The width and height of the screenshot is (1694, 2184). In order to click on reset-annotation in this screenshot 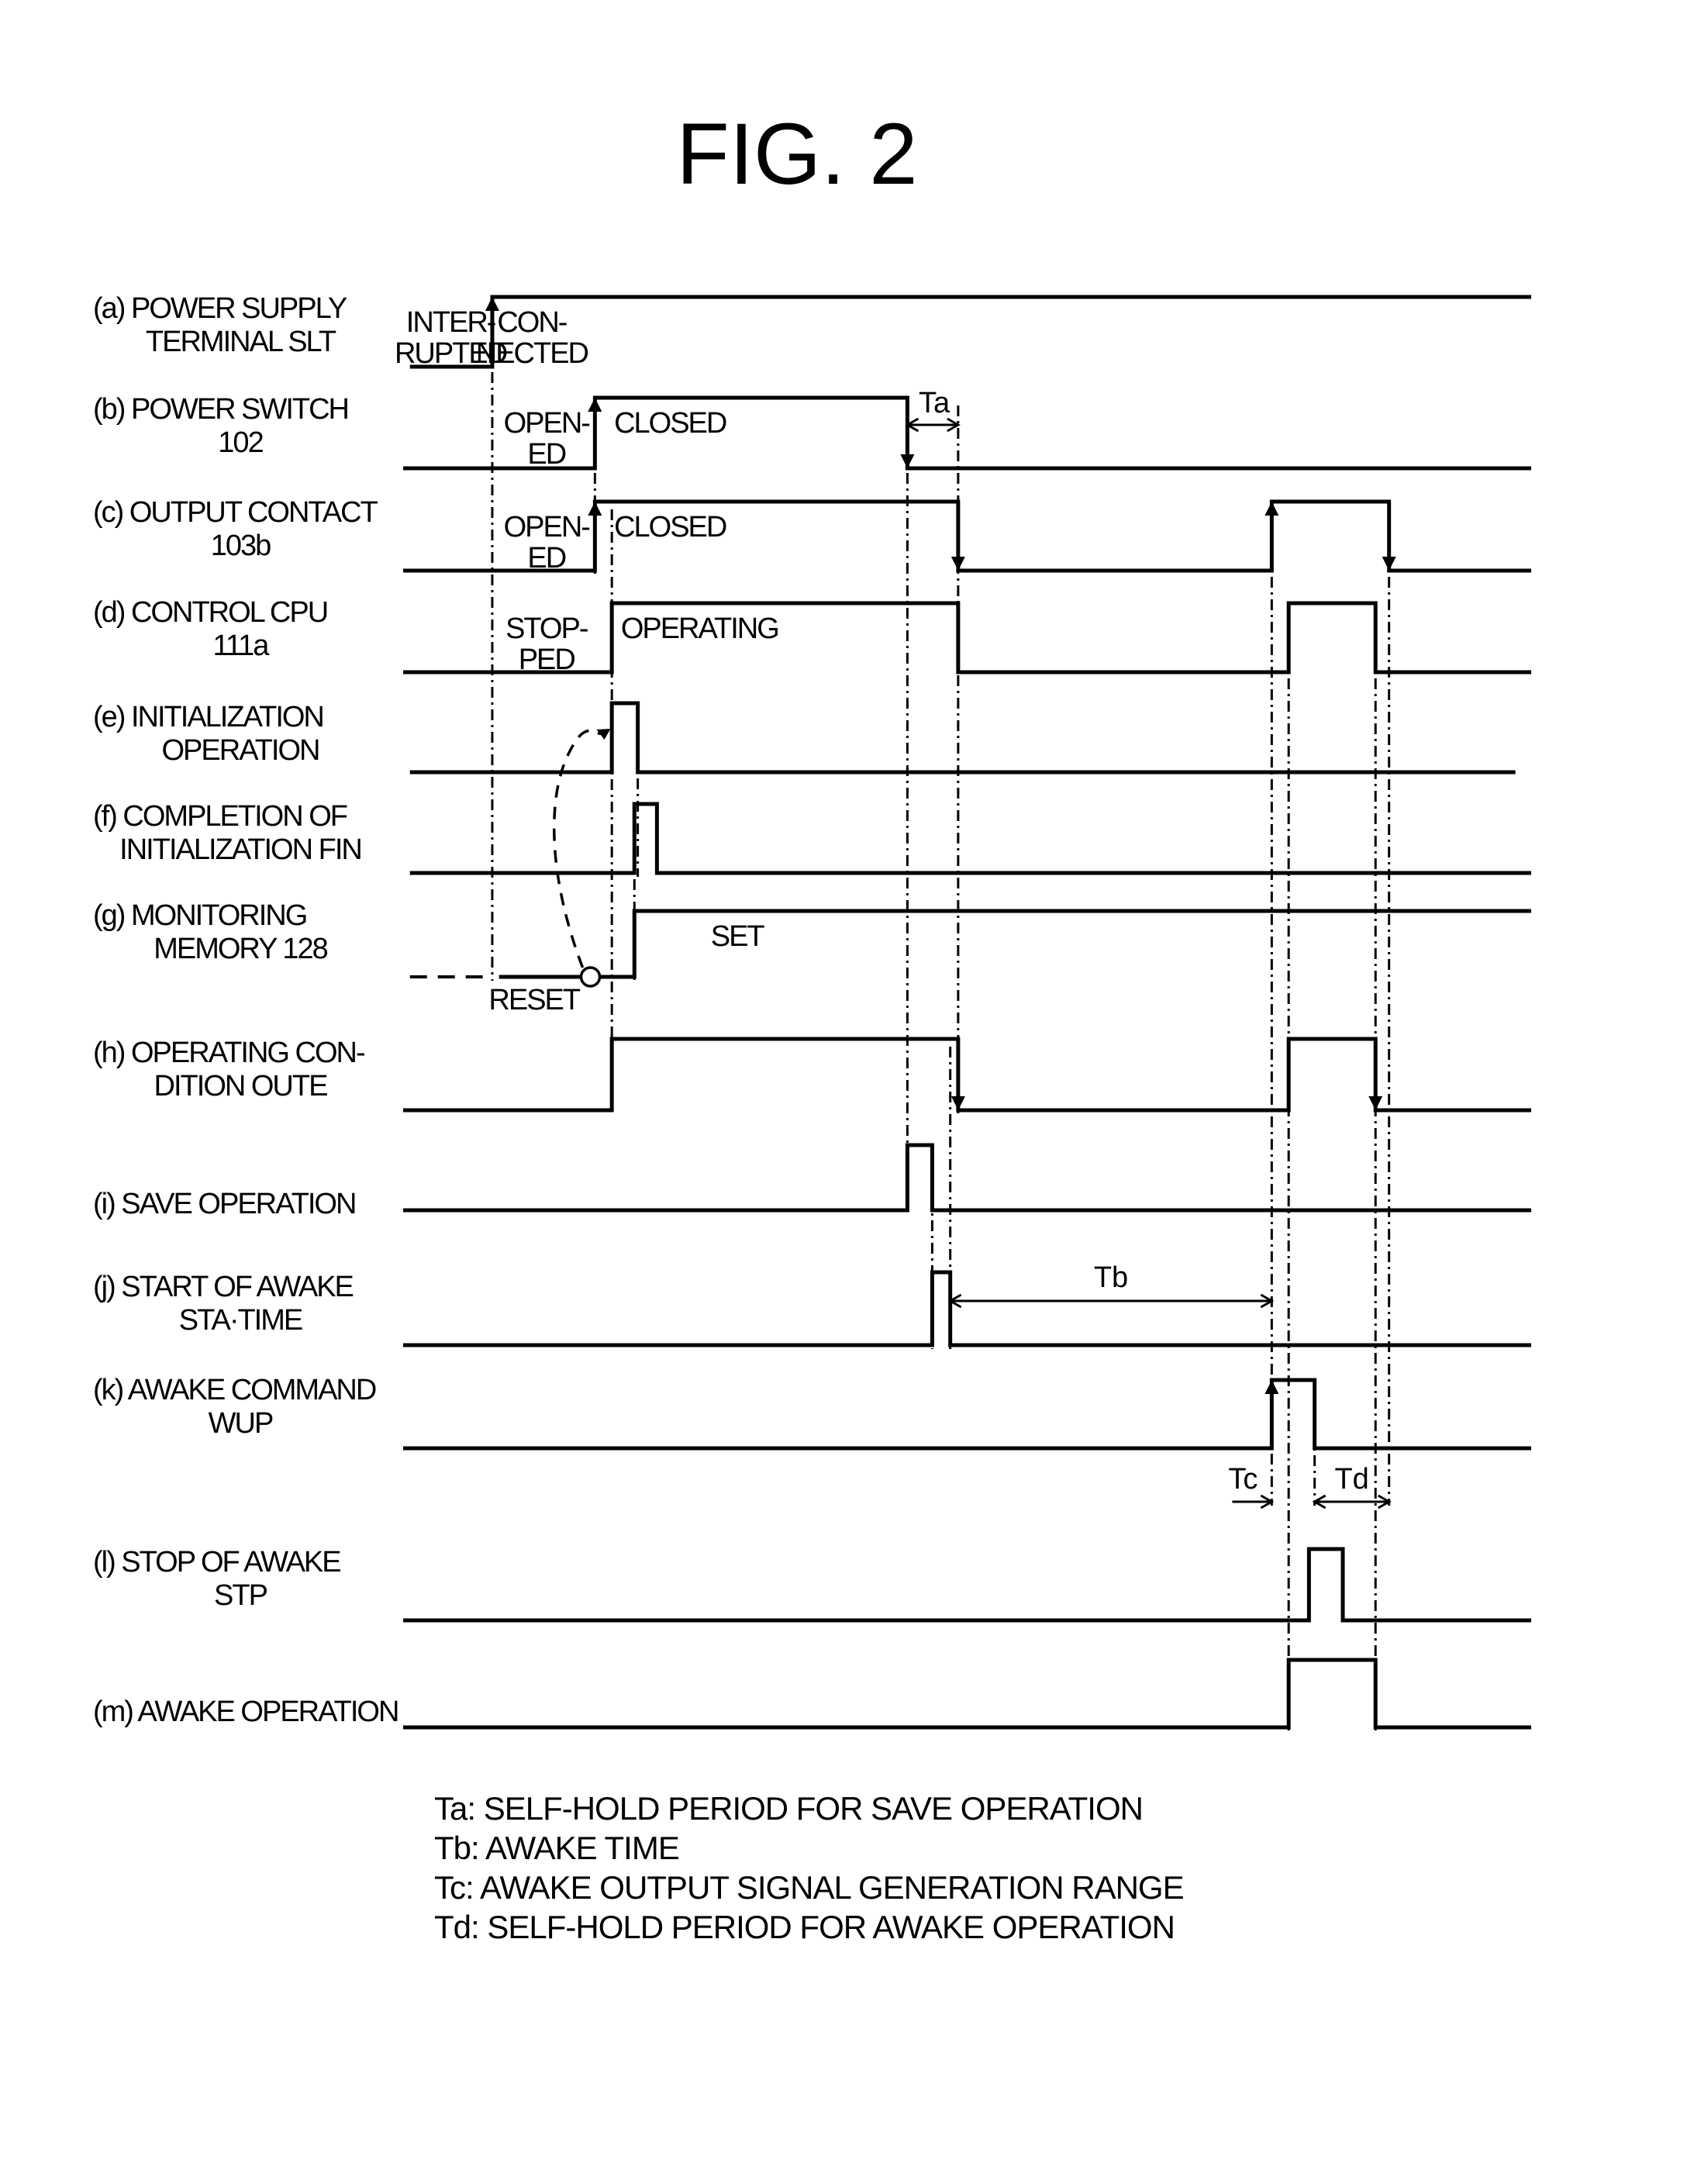, I will do `click(582, 859)`.